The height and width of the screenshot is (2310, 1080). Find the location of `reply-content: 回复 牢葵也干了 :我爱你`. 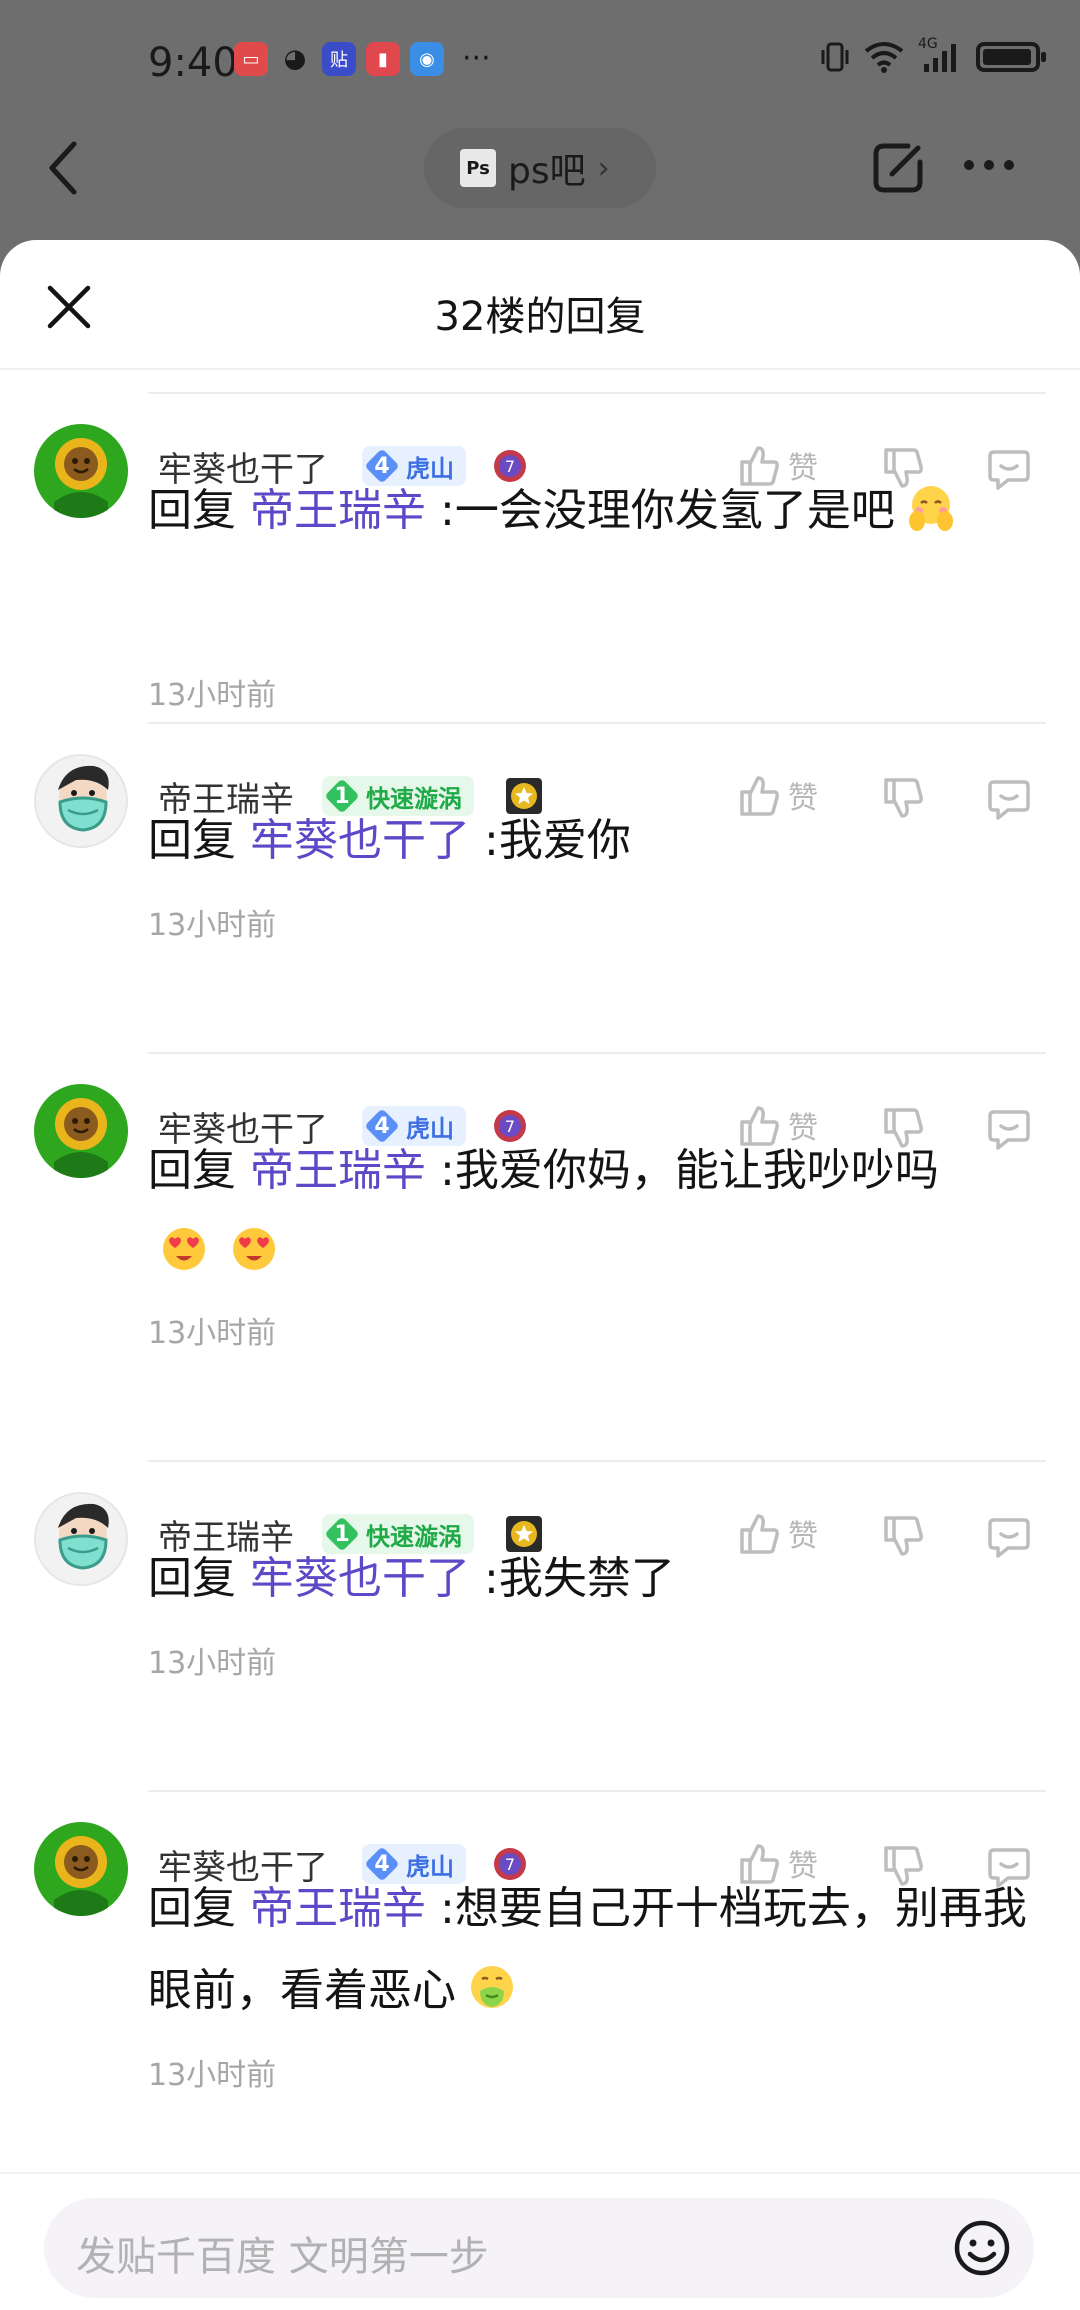

reply-content: 回复 牢葵也干了 :我爱你 is located at coordinates (598, 841).